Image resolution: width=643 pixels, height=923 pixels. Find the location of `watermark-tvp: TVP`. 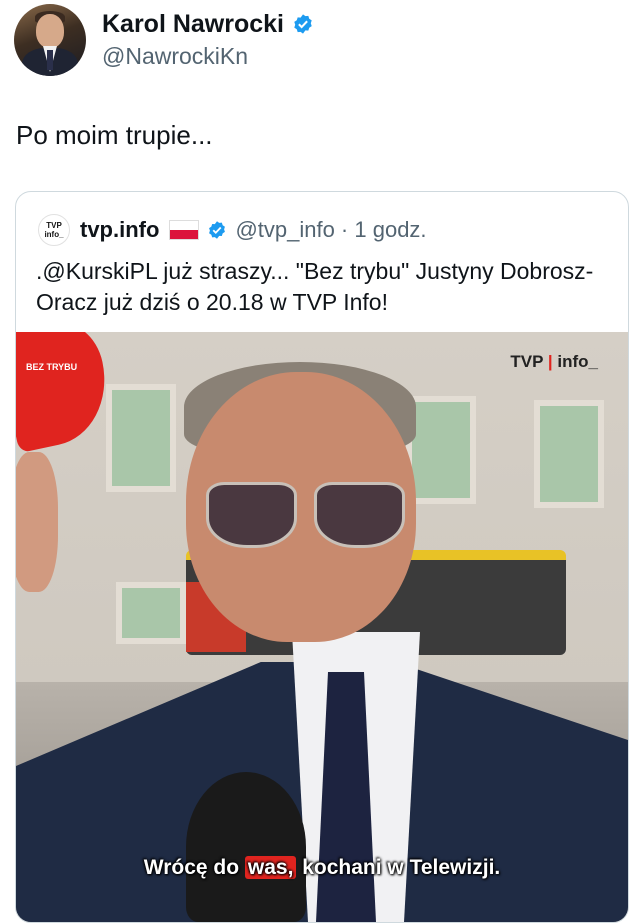

watermark-tvp: TVP is located at coordinates (527, 361).